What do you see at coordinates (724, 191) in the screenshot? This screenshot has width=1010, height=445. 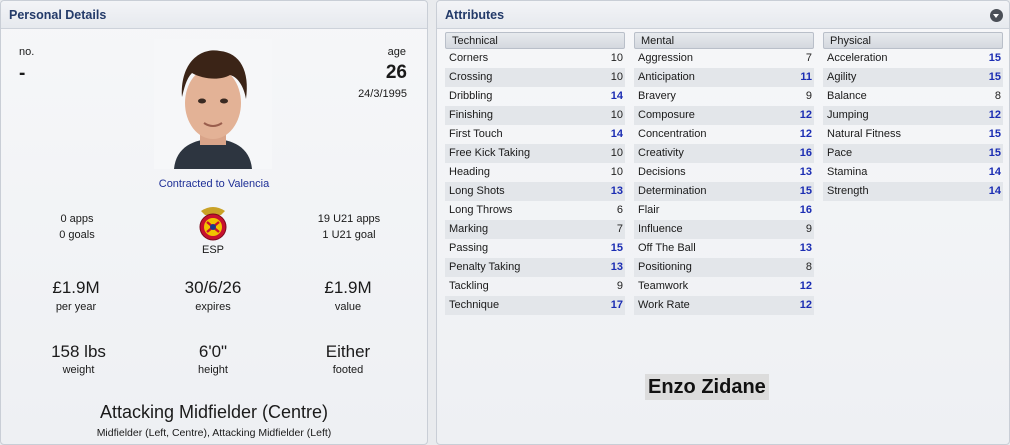 I see `attribute-row-determination: Determination 15` at bounding box center [724, 191].